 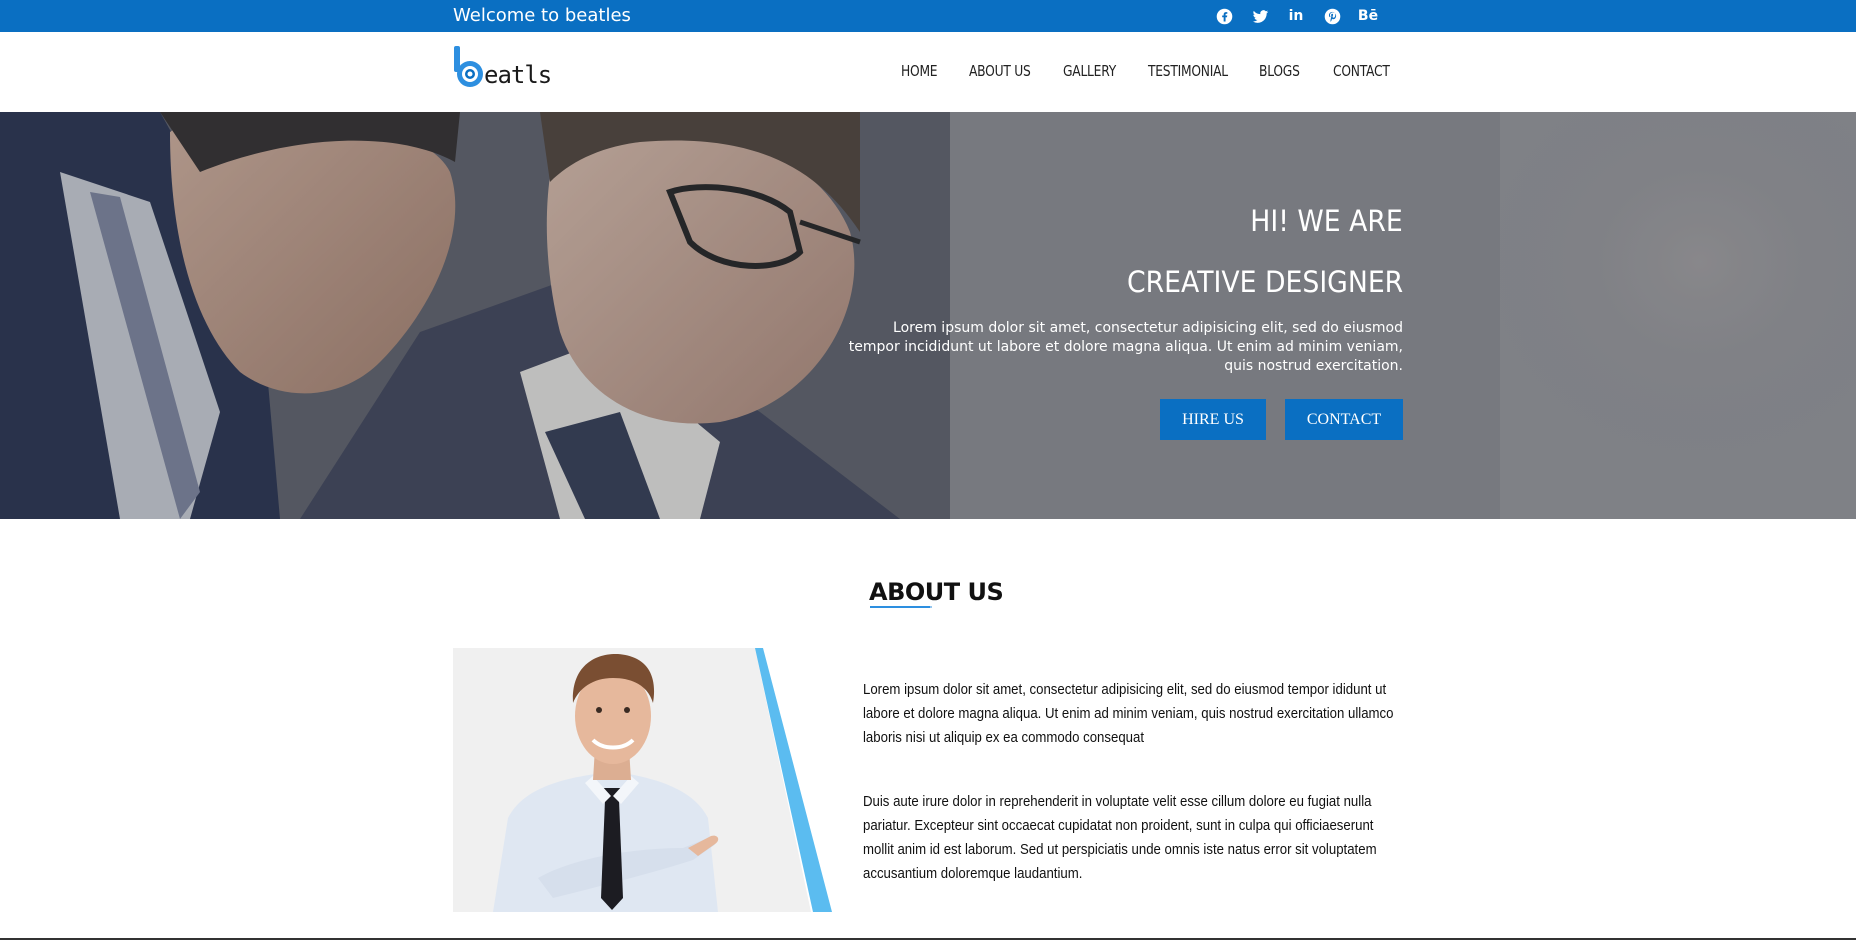 What do you see at coordinates (1344, 419) in the screenshot?
I see `contact-button: CONTACT` at bounding box center [1344, 419].